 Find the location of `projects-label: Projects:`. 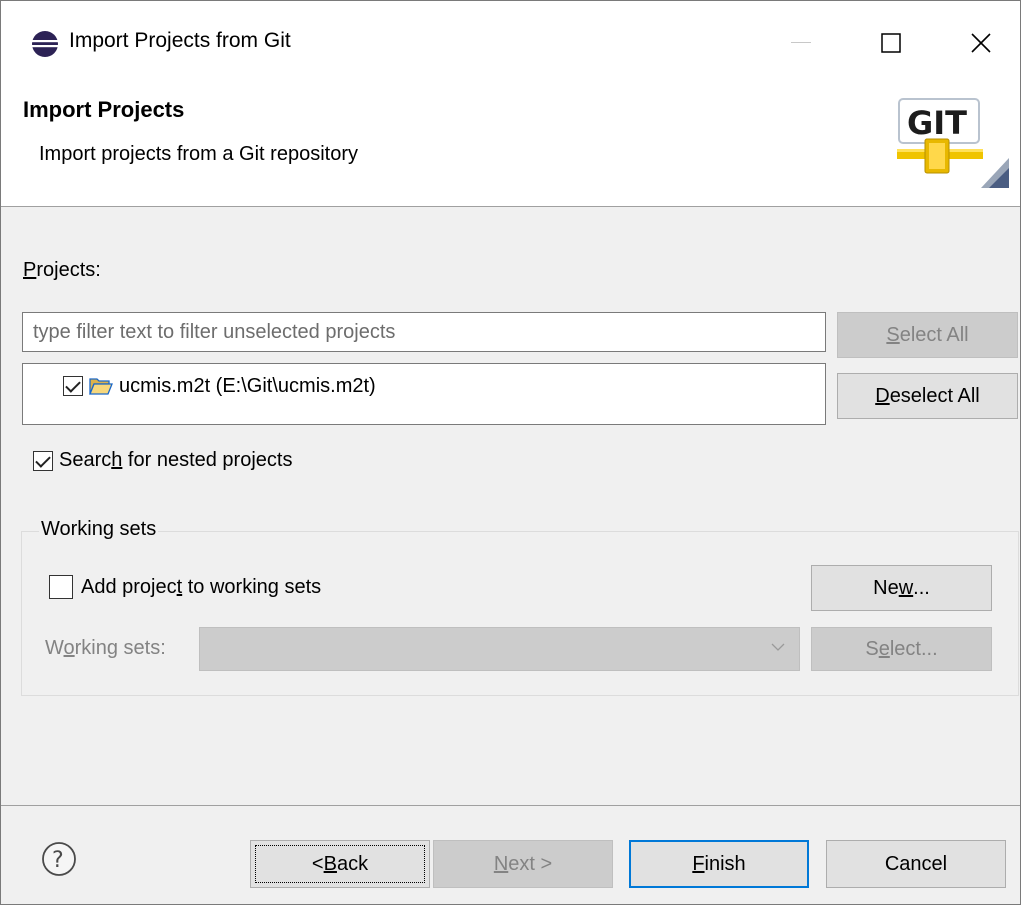

projects-label: Projects: is located at coordinates (62, 270).